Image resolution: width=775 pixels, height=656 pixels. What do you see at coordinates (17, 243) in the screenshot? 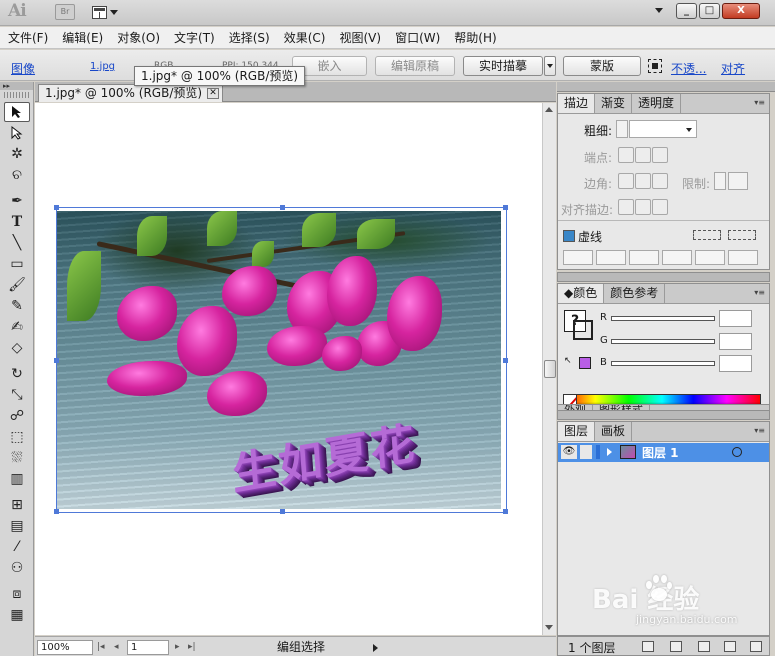
I see `line-tool: ╲` at bounding box center [17, 243].